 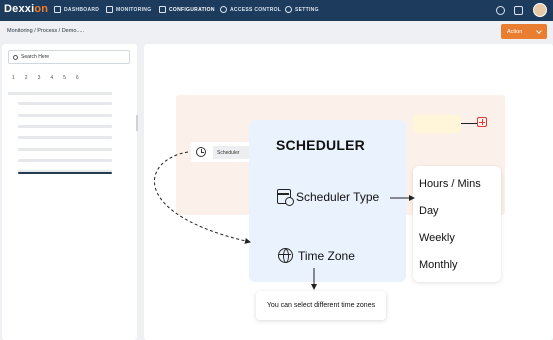 What do you see at coordinates (450, 184) in the screenshot?
I see `option-hours-mins: Hours / Mins` at bounding box center [450, 184].